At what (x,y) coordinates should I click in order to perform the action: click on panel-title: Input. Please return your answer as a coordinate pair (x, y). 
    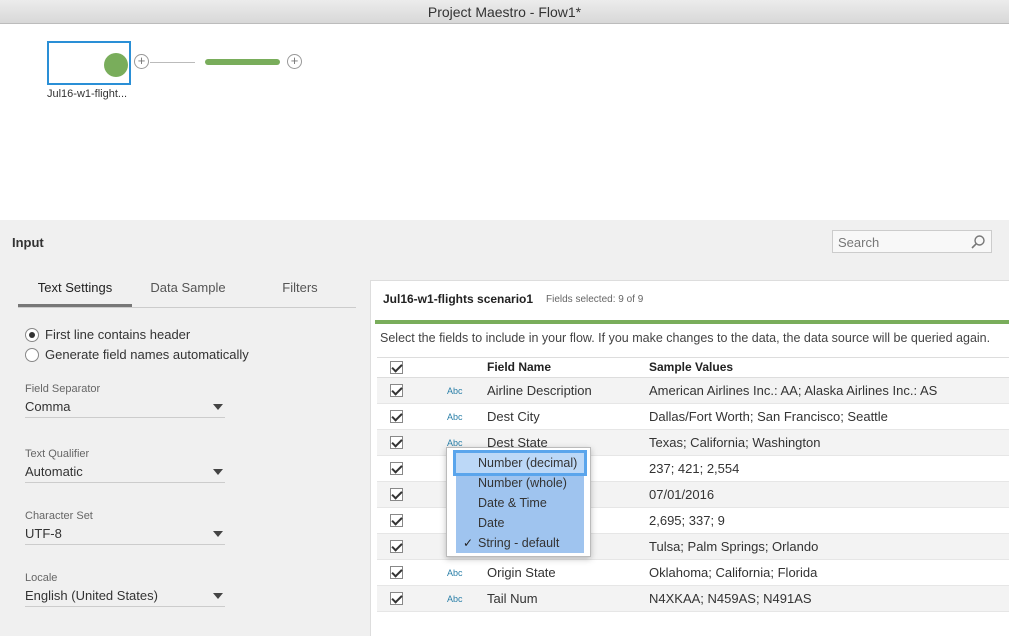
    Looking at the image, I should click on (28, 242).